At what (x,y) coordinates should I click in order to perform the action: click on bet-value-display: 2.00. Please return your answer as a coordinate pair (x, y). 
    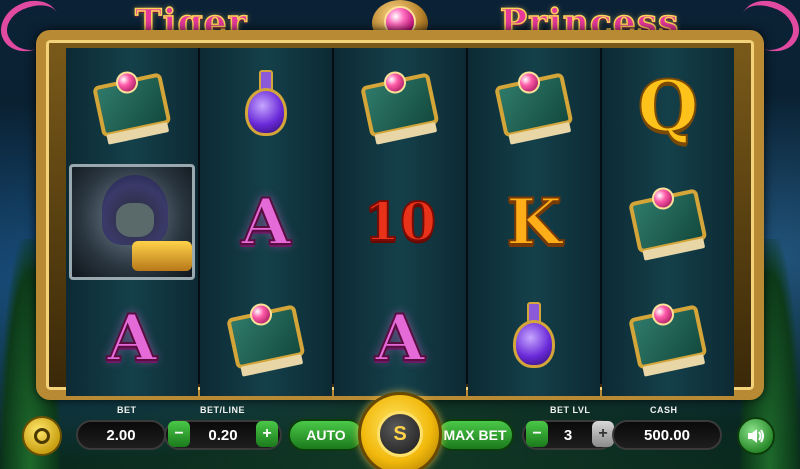
    Looking at the image, I should click on (121, 435).